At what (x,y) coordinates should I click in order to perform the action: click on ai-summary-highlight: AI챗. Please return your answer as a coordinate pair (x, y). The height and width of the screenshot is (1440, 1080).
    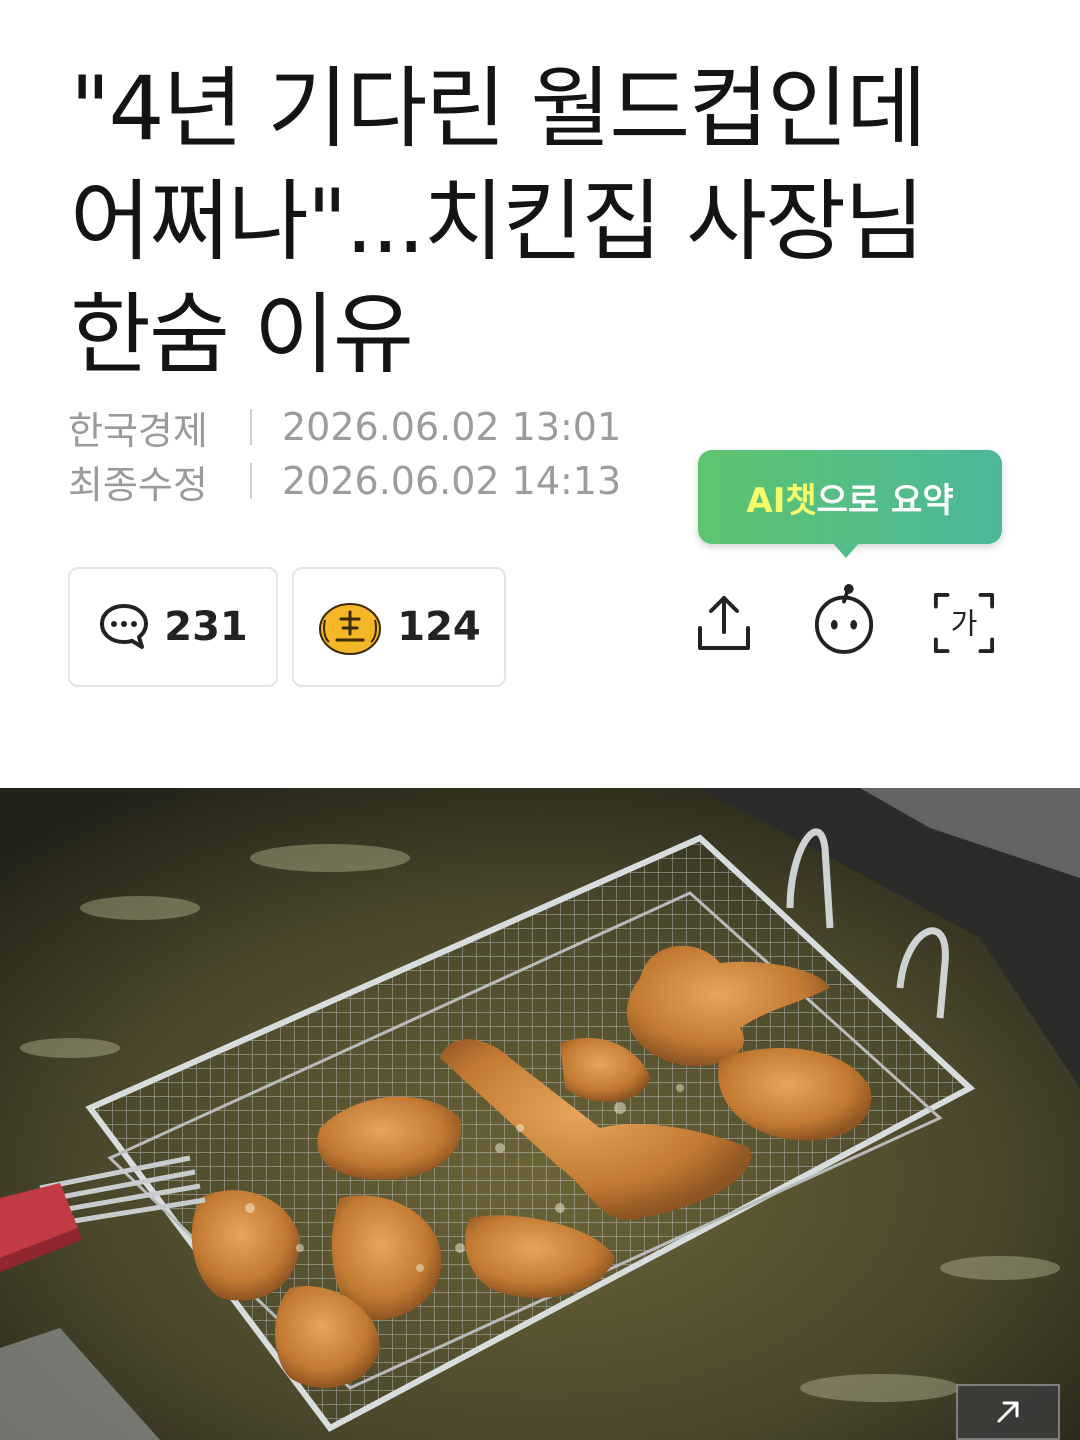
    Looking at the image, I should click on (781, 500).